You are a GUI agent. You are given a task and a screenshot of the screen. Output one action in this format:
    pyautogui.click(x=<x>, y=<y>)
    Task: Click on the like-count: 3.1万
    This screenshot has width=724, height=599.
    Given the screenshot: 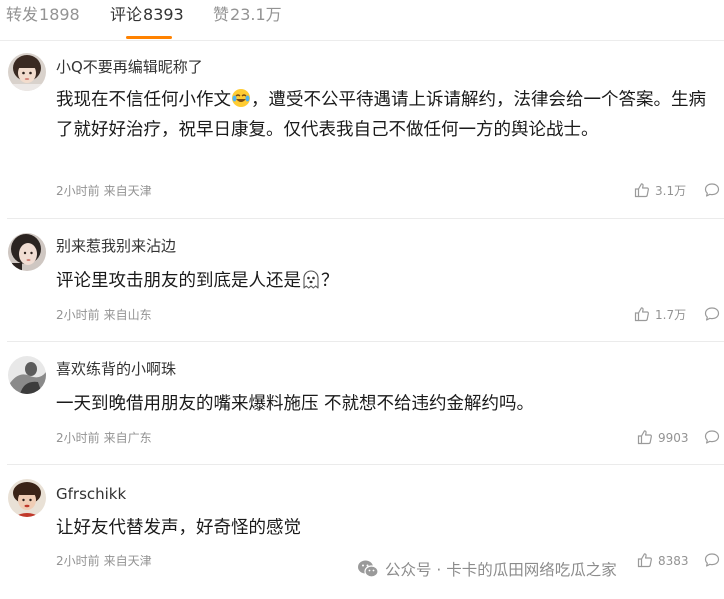 What is the action you would take?
    pyautogui.click(x=671, y=191)
    